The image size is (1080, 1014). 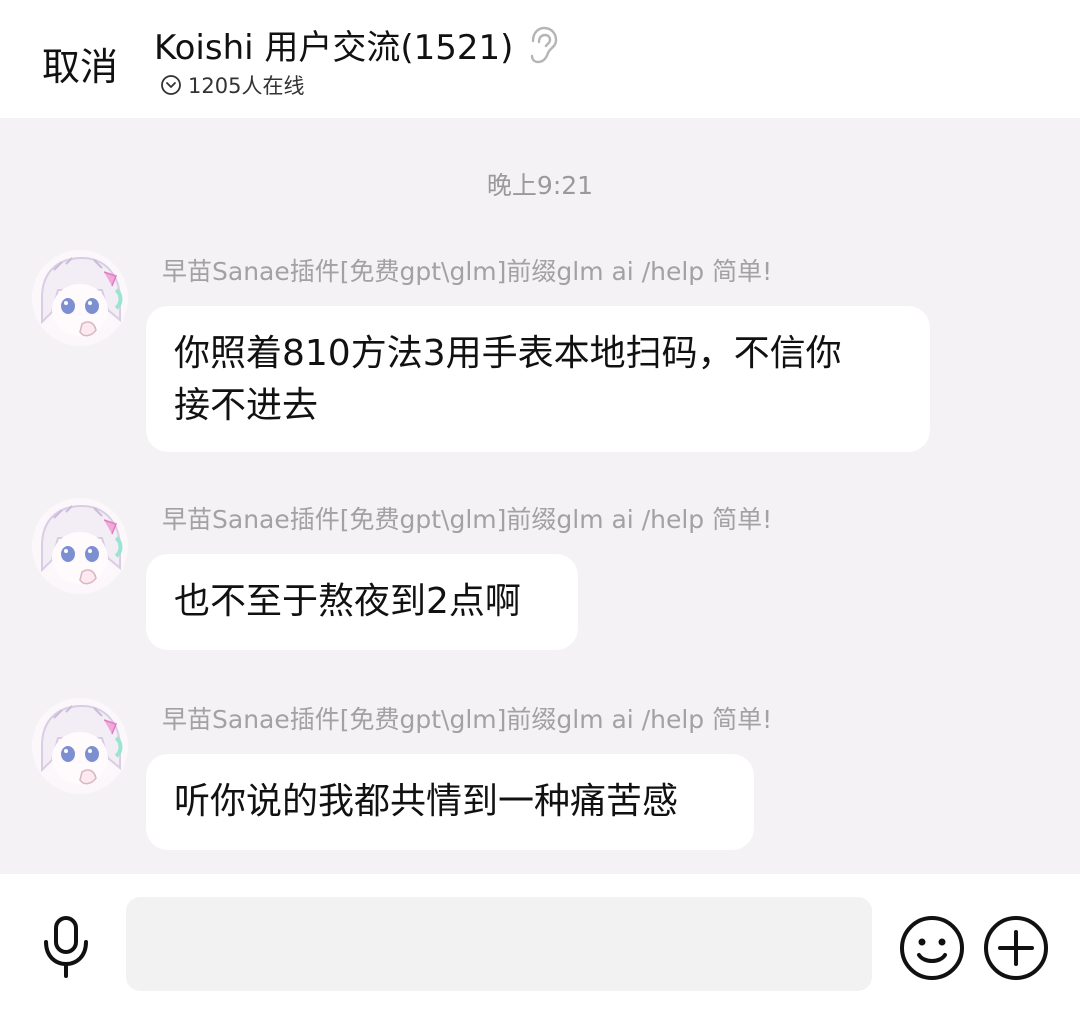 What do you see at coordinates (932, 948) in the screenshot?
I see `smiley-icon` at bounding box center [932, 948].